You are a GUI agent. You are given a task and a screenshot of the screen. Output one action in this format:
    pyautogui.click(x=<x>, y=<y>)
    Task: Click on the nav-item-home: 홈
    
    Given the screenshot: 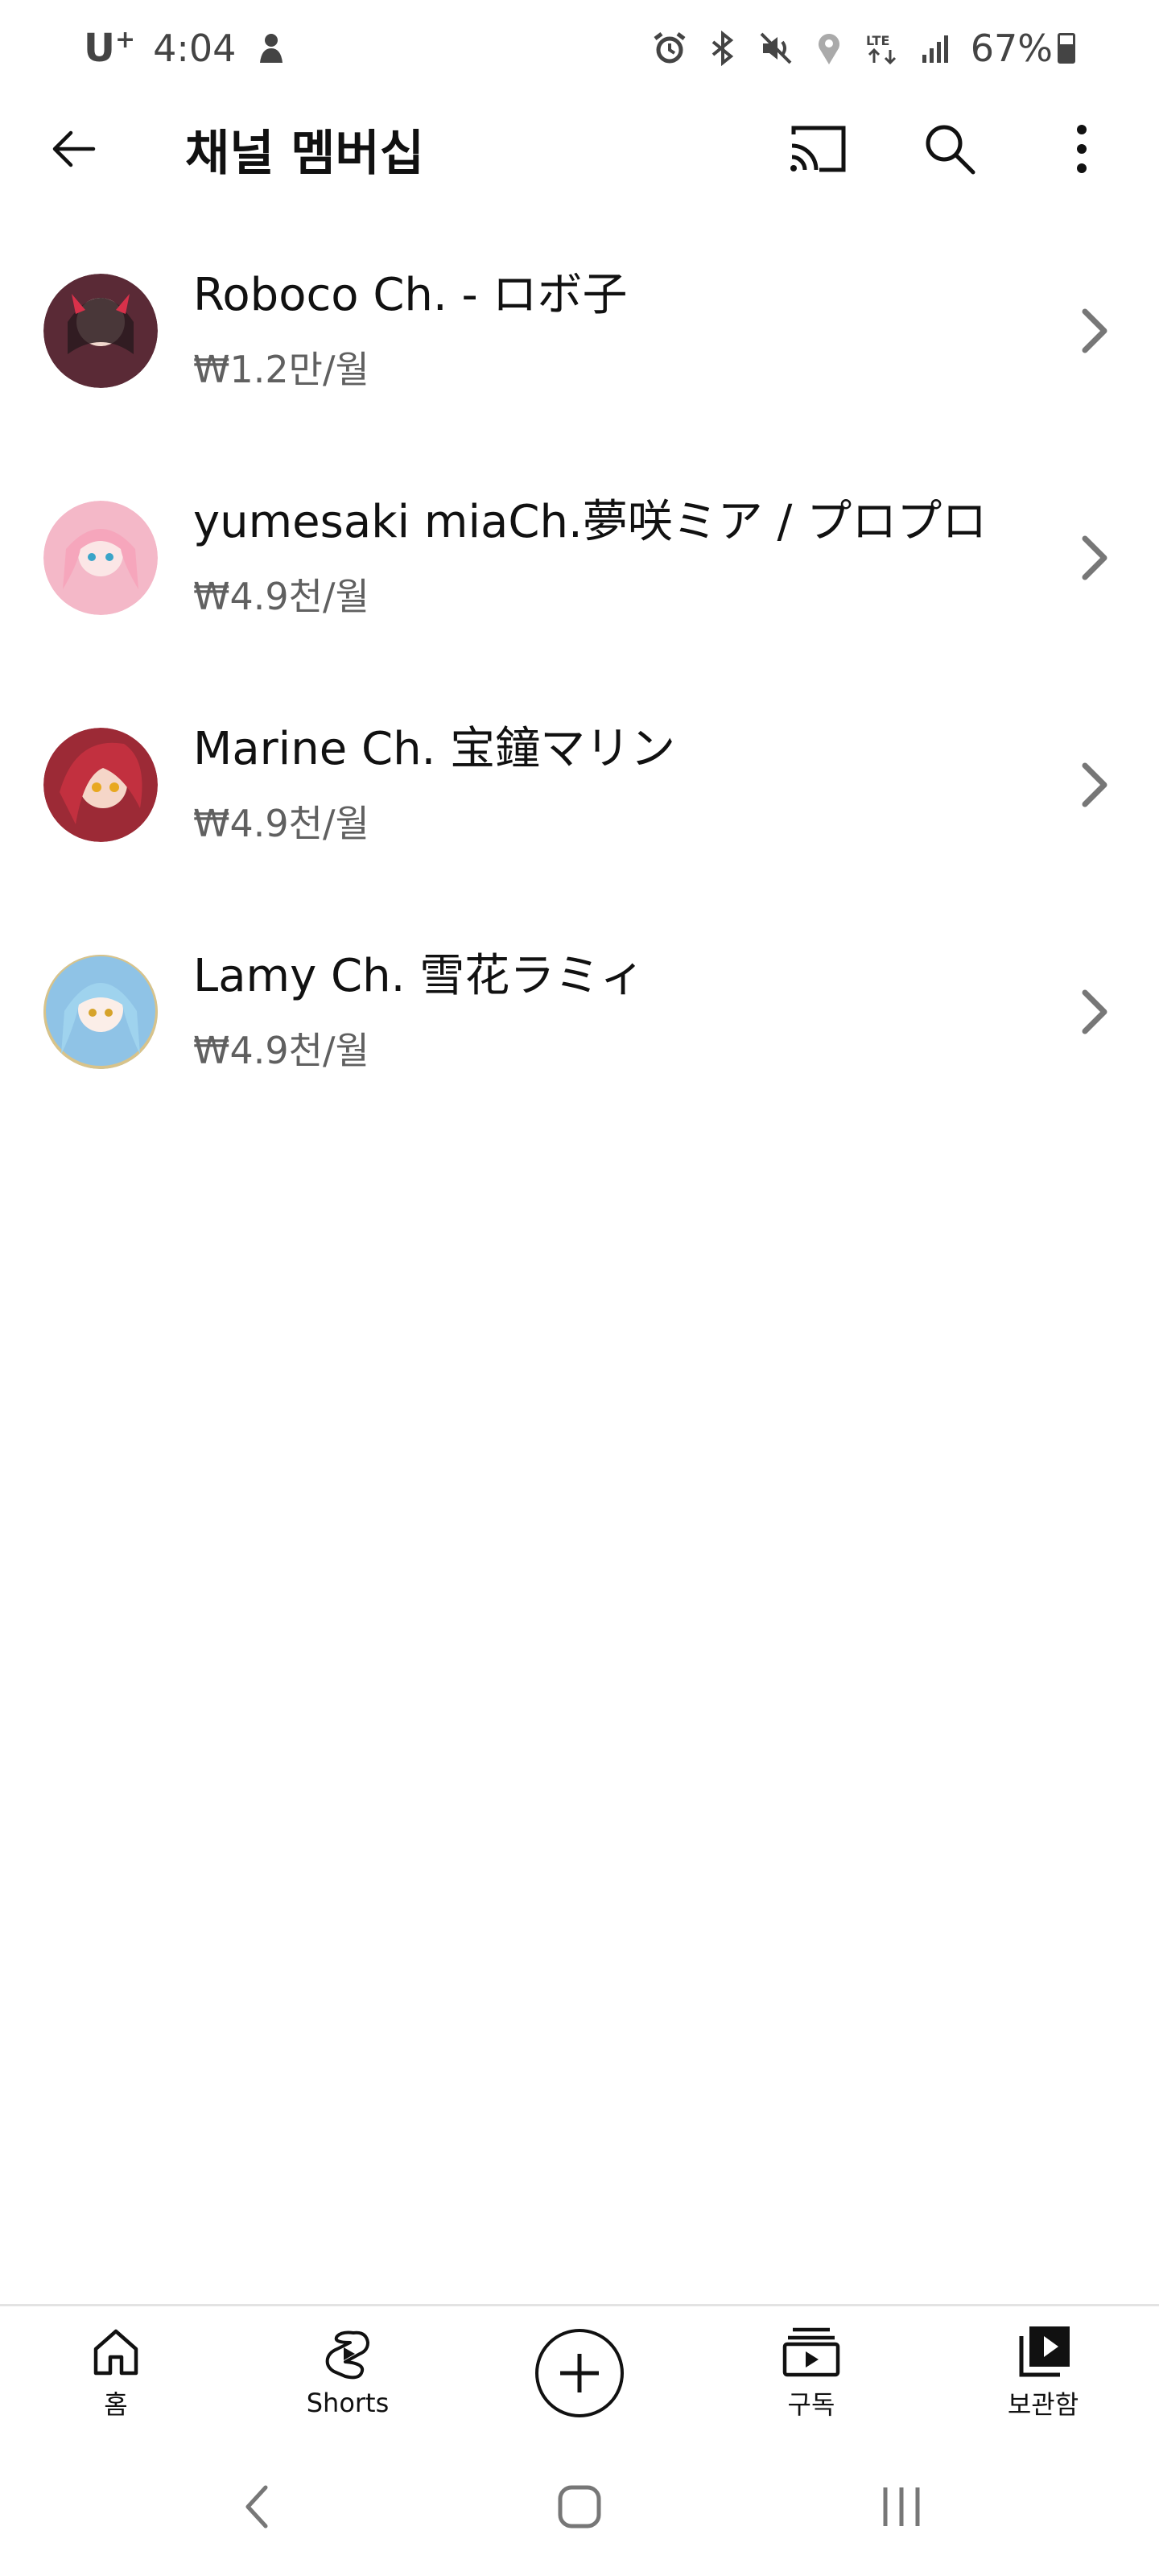 What is the action you would take?
    pyautogui.click(x=116, y=2373)
    